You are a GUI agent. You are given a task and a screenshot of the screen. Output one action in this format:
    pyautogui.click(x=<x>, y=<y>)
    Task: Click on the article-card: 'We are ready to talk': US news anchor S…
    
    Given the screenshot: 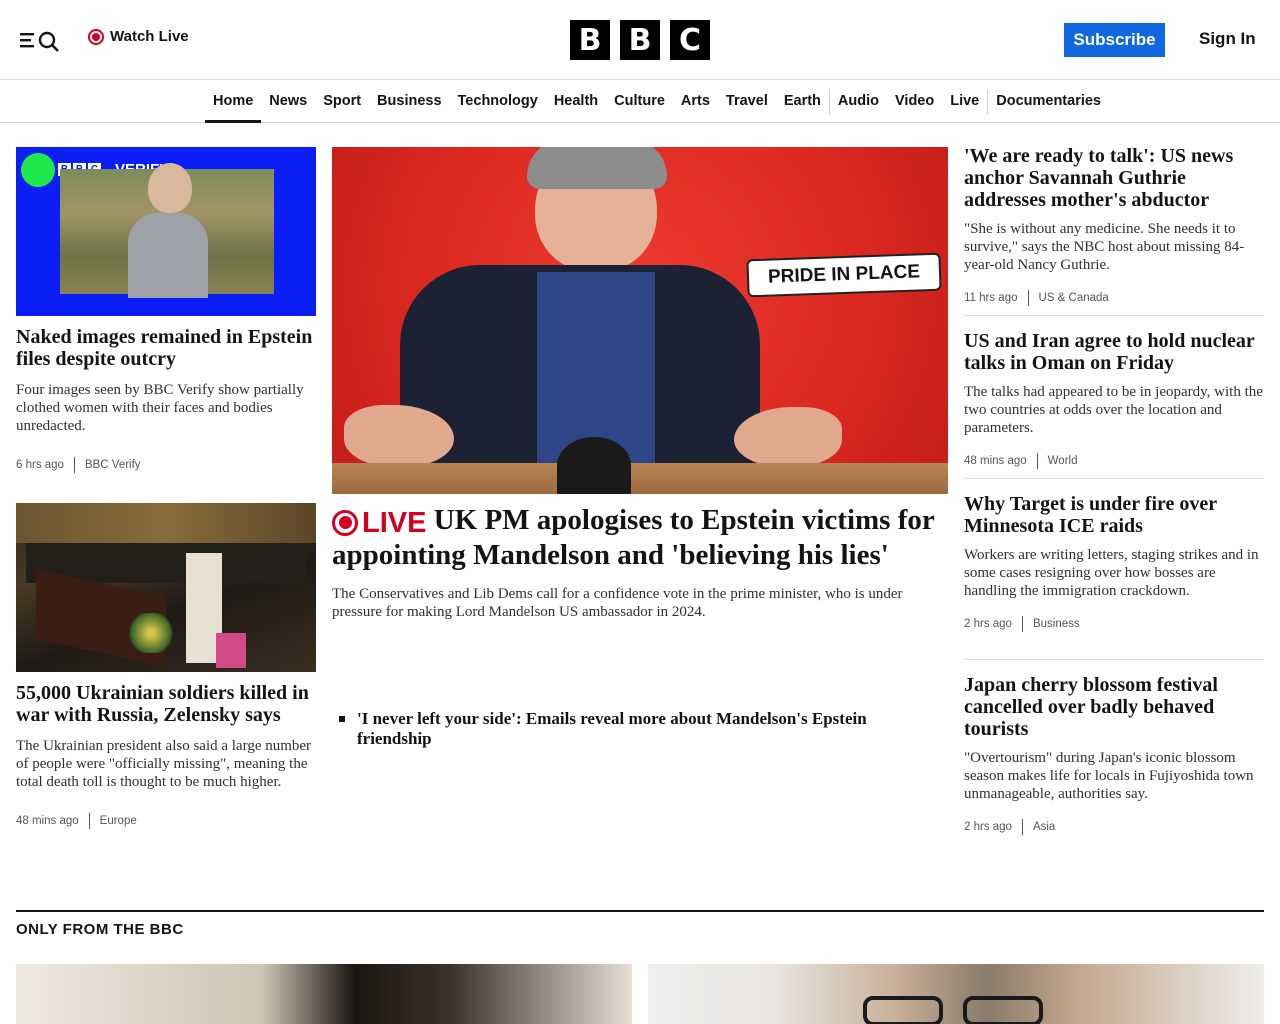 What is the action you would take?
    pyautogui.click(x=1114, y=225)
    